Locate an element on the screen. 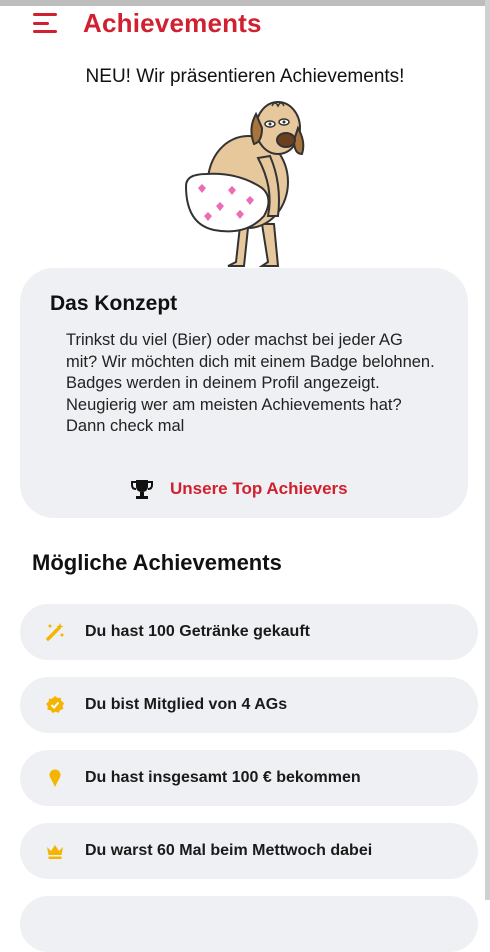  concept-title: Das Konzept is located at coordinates (114, 303).